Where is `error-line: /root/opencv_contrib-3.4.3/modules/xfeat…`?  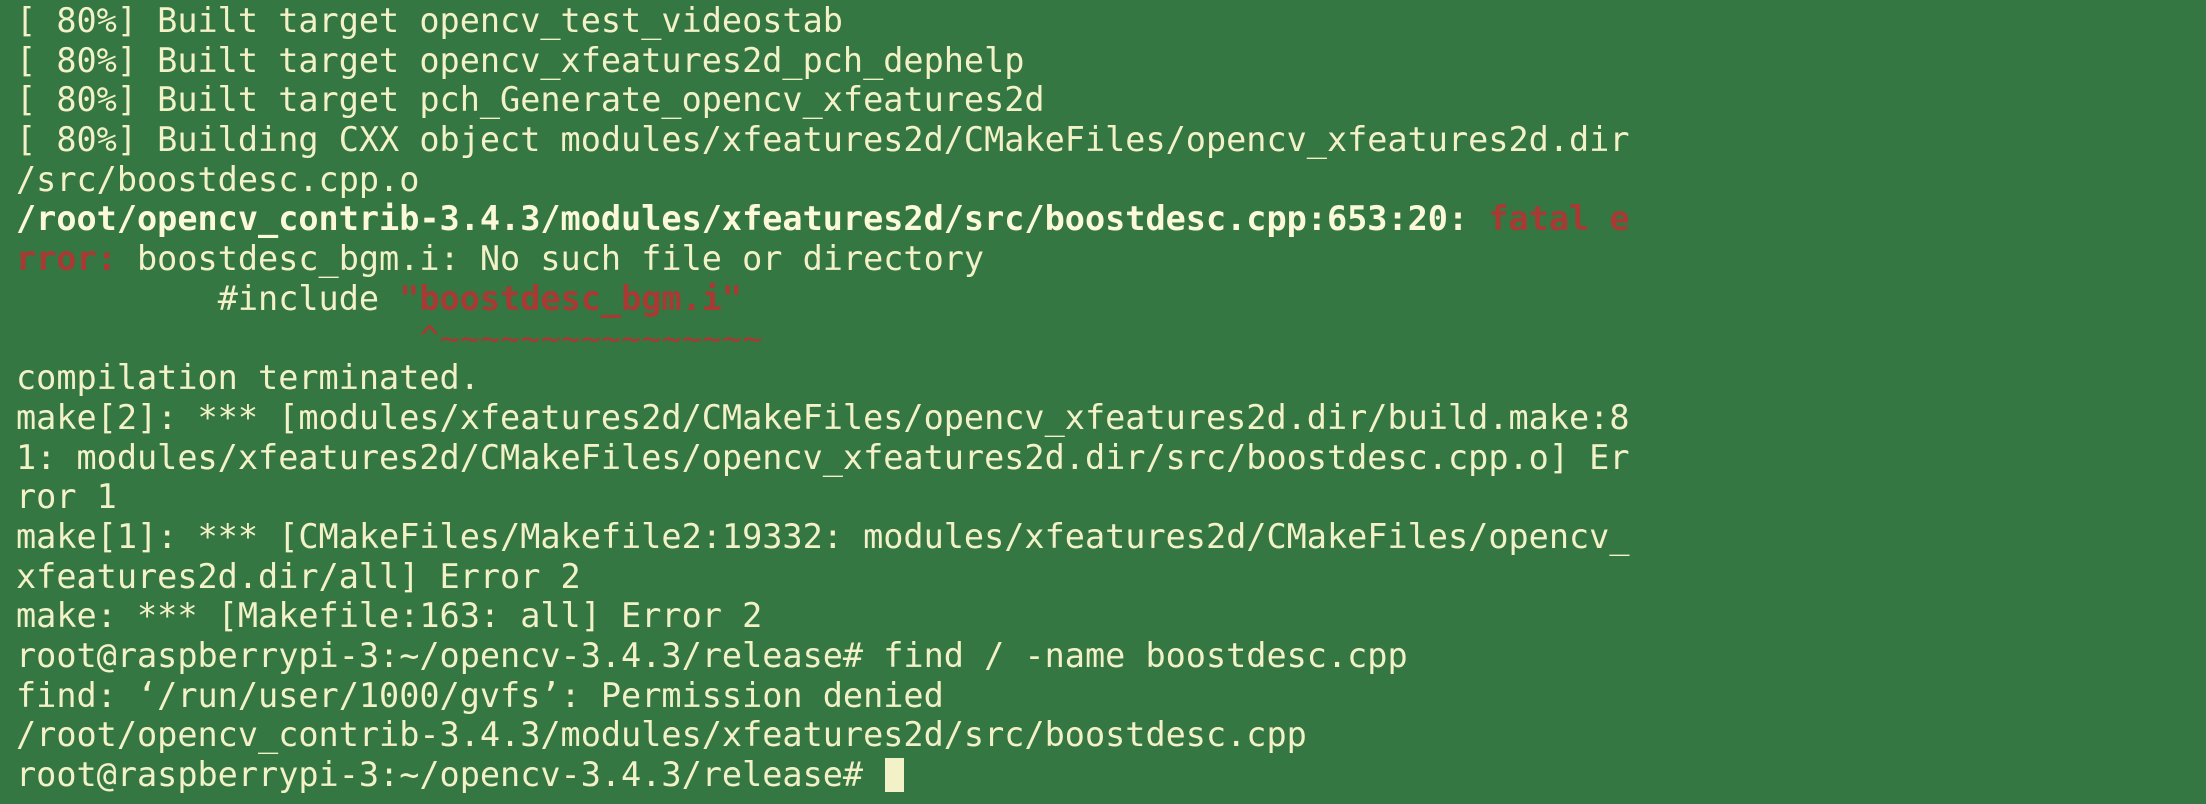 error-line: /root/opencv_contrib-3.4.3/modules/xfeat… is located at coordinates (1111, 219).